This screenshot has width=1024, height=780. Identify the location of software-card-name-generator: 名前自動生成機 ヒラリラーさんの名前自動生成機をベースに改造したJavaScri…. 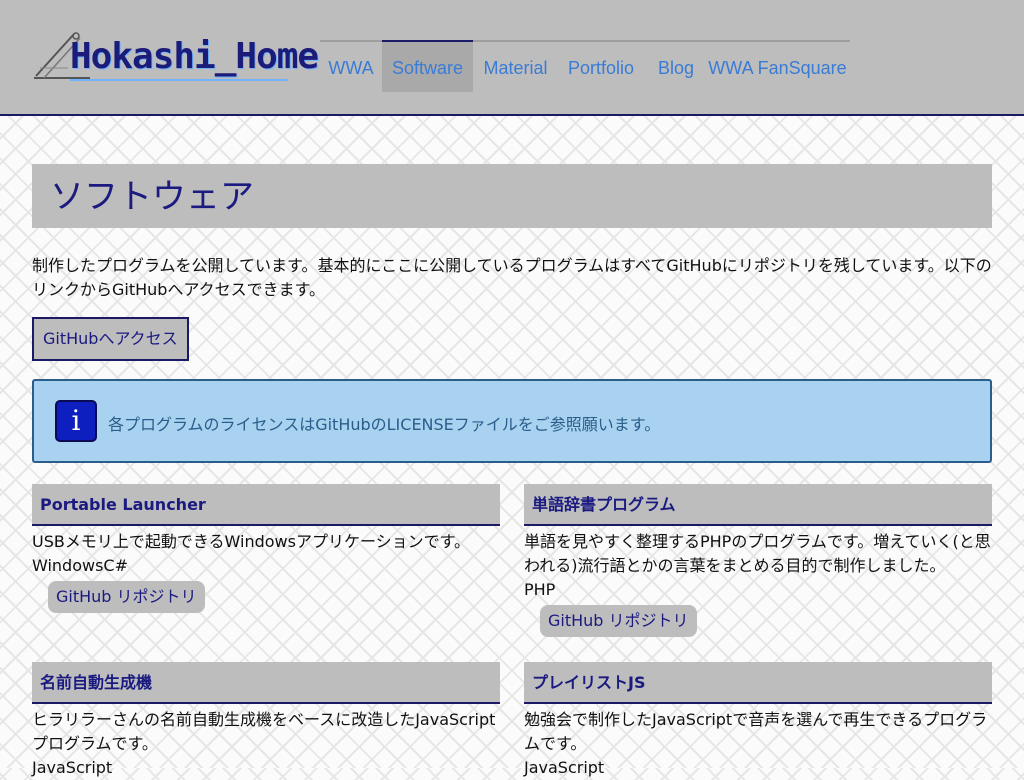
(266, 721).